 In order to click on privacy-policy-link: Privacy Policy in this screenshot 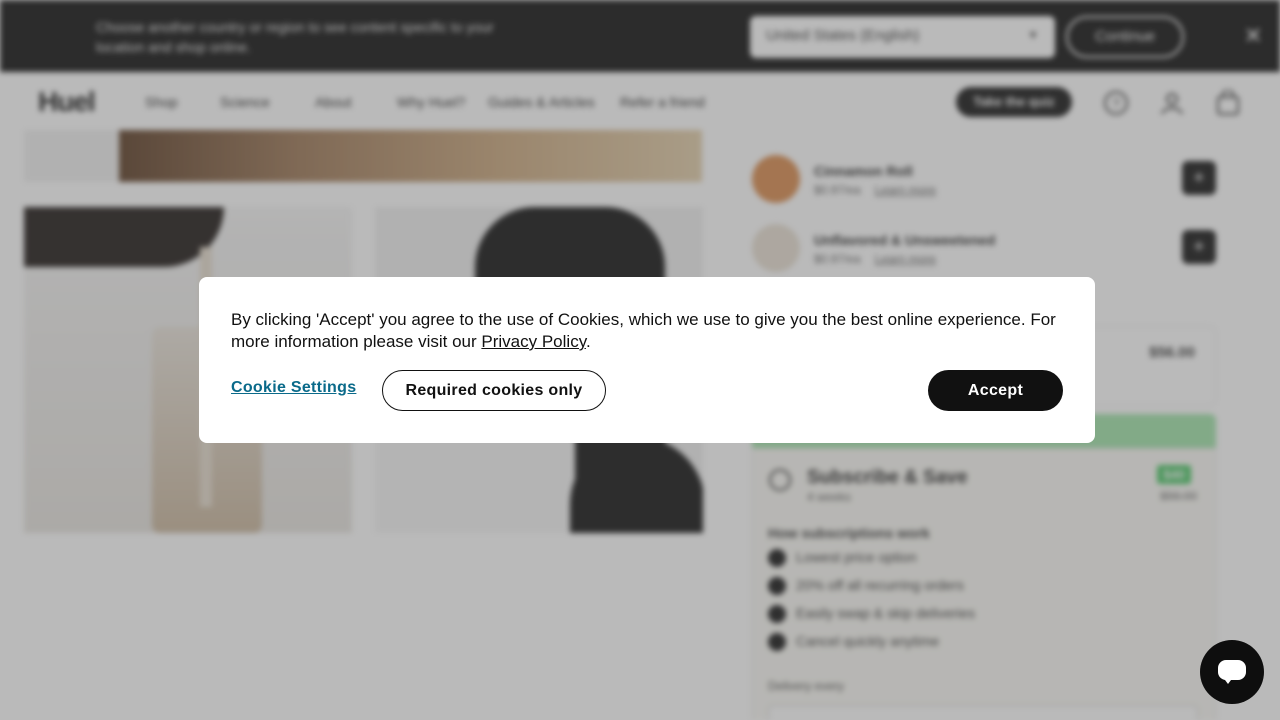, I will do `click(533, 341)`.